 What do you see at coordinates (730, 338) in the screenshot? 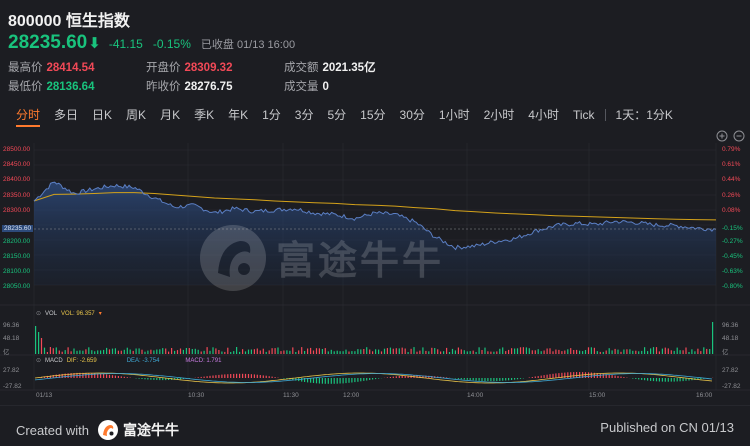
I see `vol-tick-right-1: 48.18` at bounding box center [730, 338].